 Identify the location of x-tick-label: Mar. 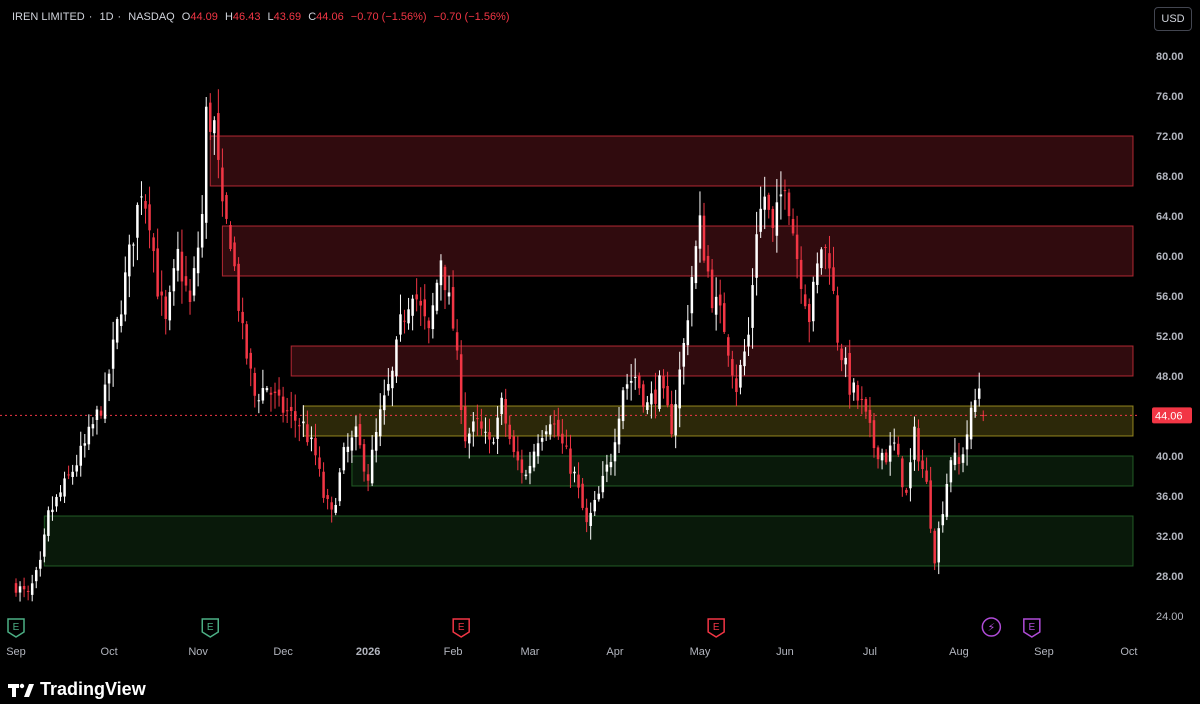
(530, 652).